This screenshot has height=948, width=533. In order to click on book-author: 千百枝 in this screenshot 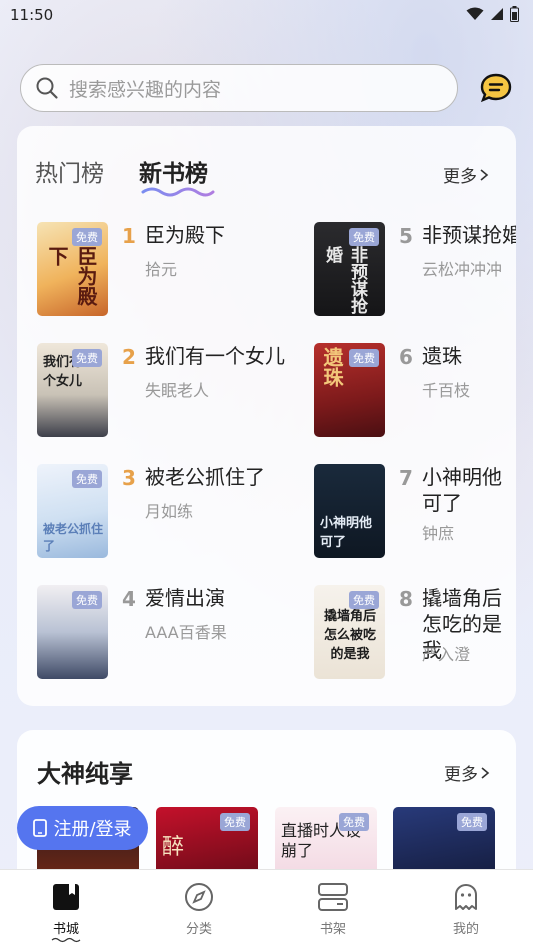, I will do `click(446, 390)`.